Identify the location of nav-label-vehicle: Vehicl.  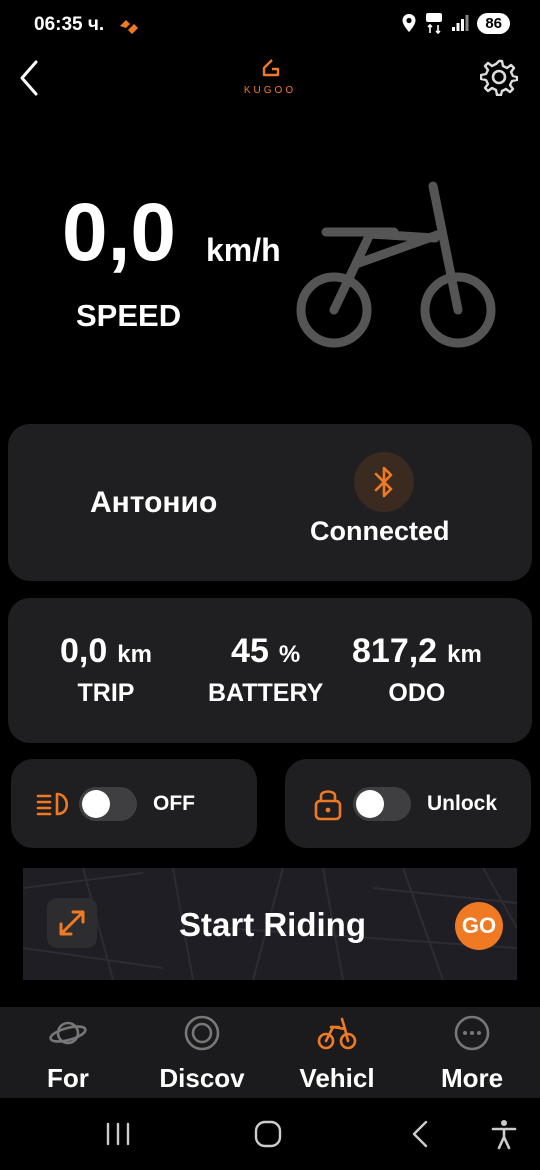
(337, 1078).